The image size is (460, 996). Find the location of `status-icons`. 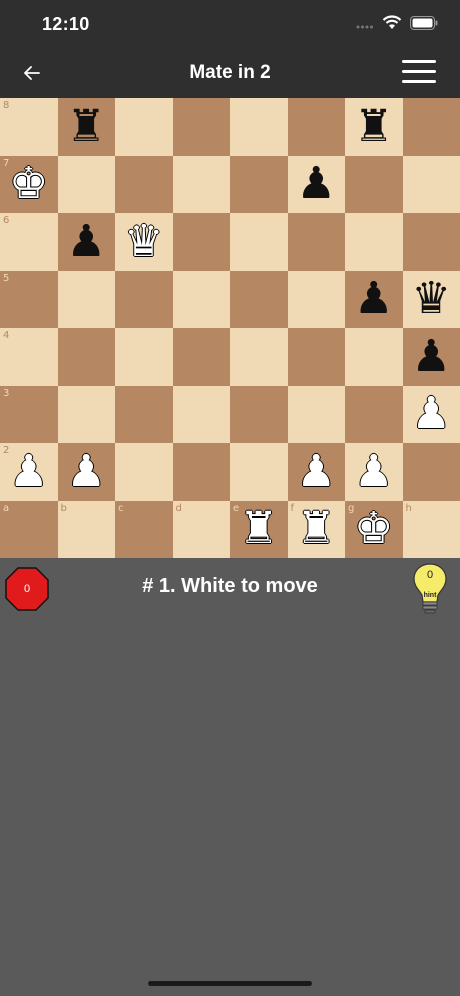

status-icons is located at coordinates (397, 25).